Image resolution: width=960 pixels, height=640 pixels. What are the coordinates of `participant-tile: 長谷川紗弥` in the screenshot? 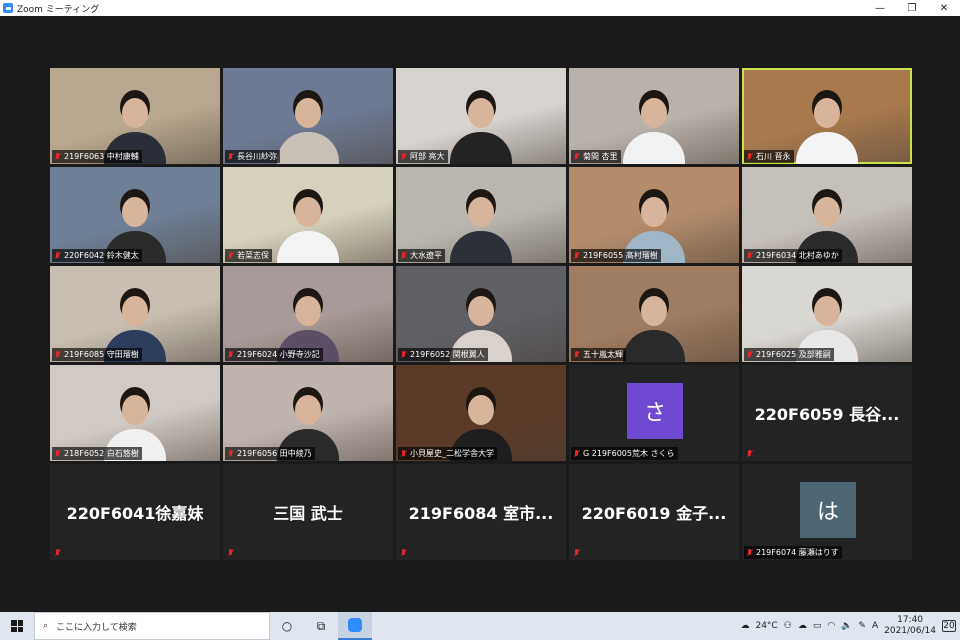 It's located at (308, 116).